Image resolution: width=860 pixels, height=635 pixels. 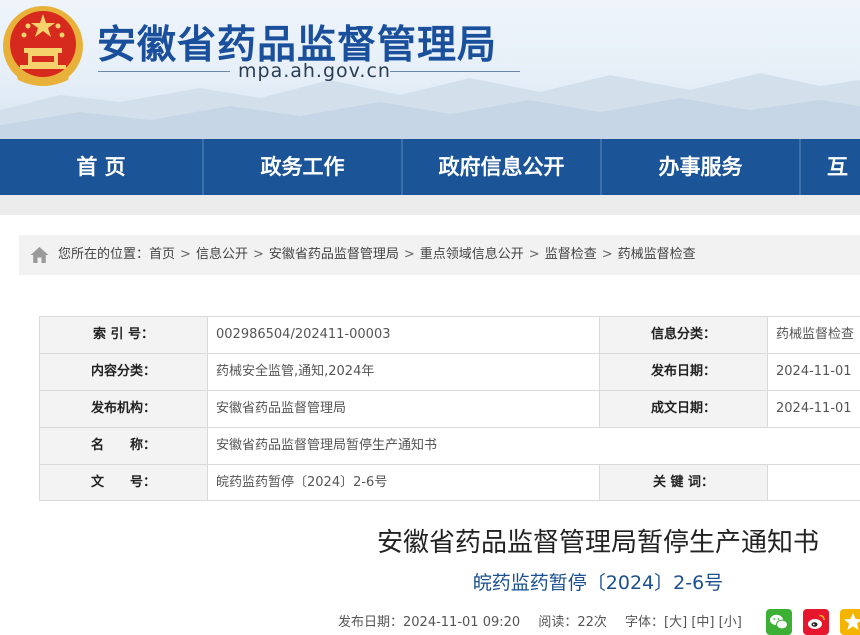 I want to click on nav-item-information-disclosure: 政府信息公开, so click(x=501, y=167).